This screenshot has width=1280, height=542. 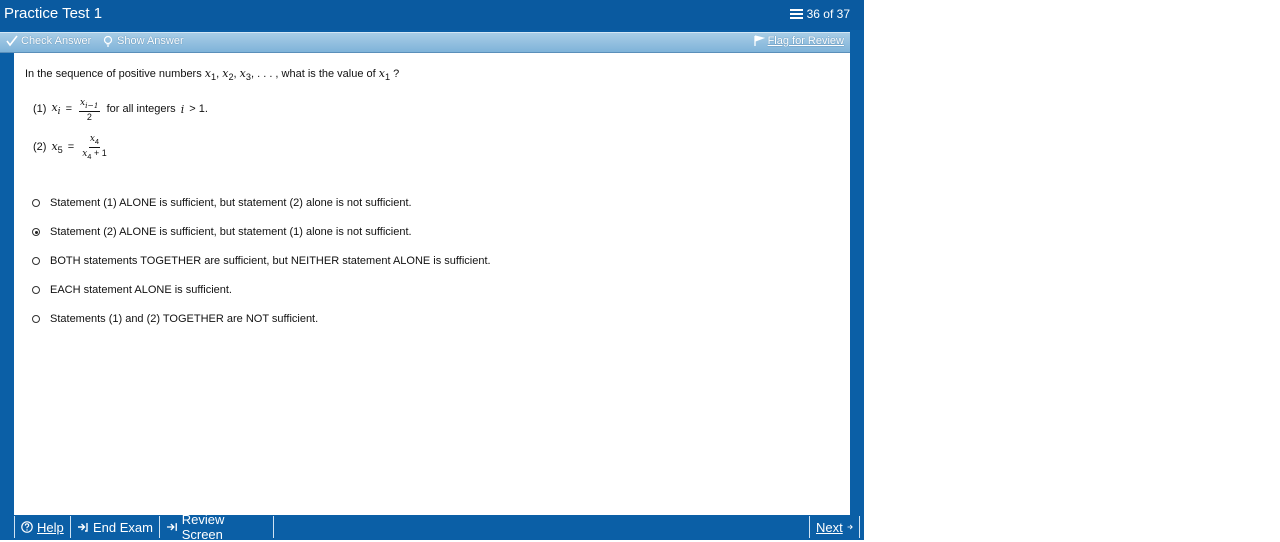 What do you see at coordinates (27, 527) in the screenshot?
I see `help-icon` at bounding box center [27, 527].